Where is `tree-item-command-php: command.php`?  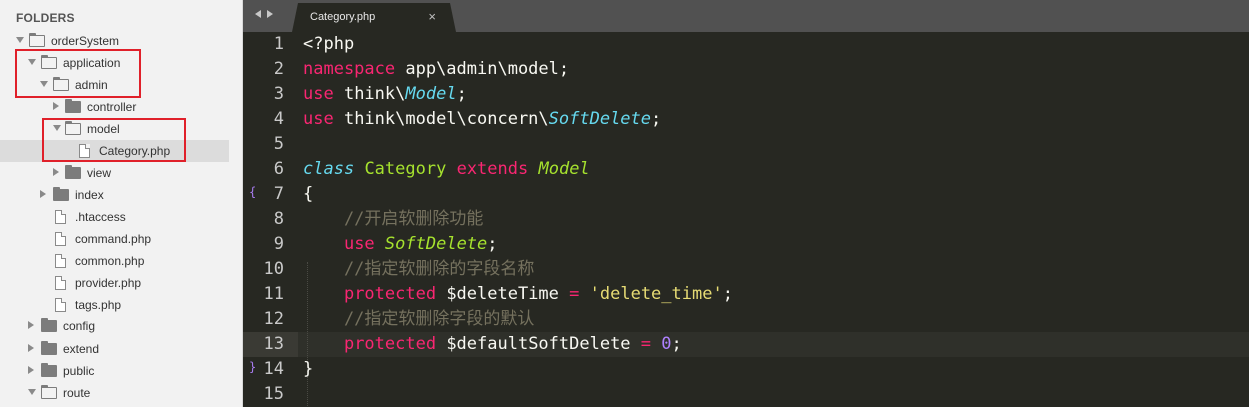
tree-item-command-php: command.php is located at coordinates (114, 239).